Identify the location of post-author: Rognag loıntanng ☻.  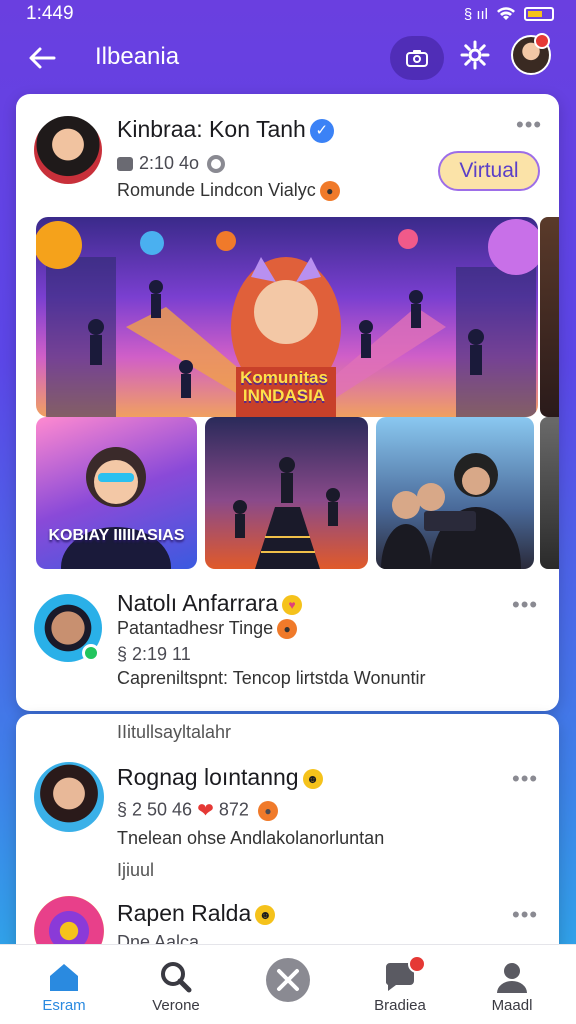
(220, 777).